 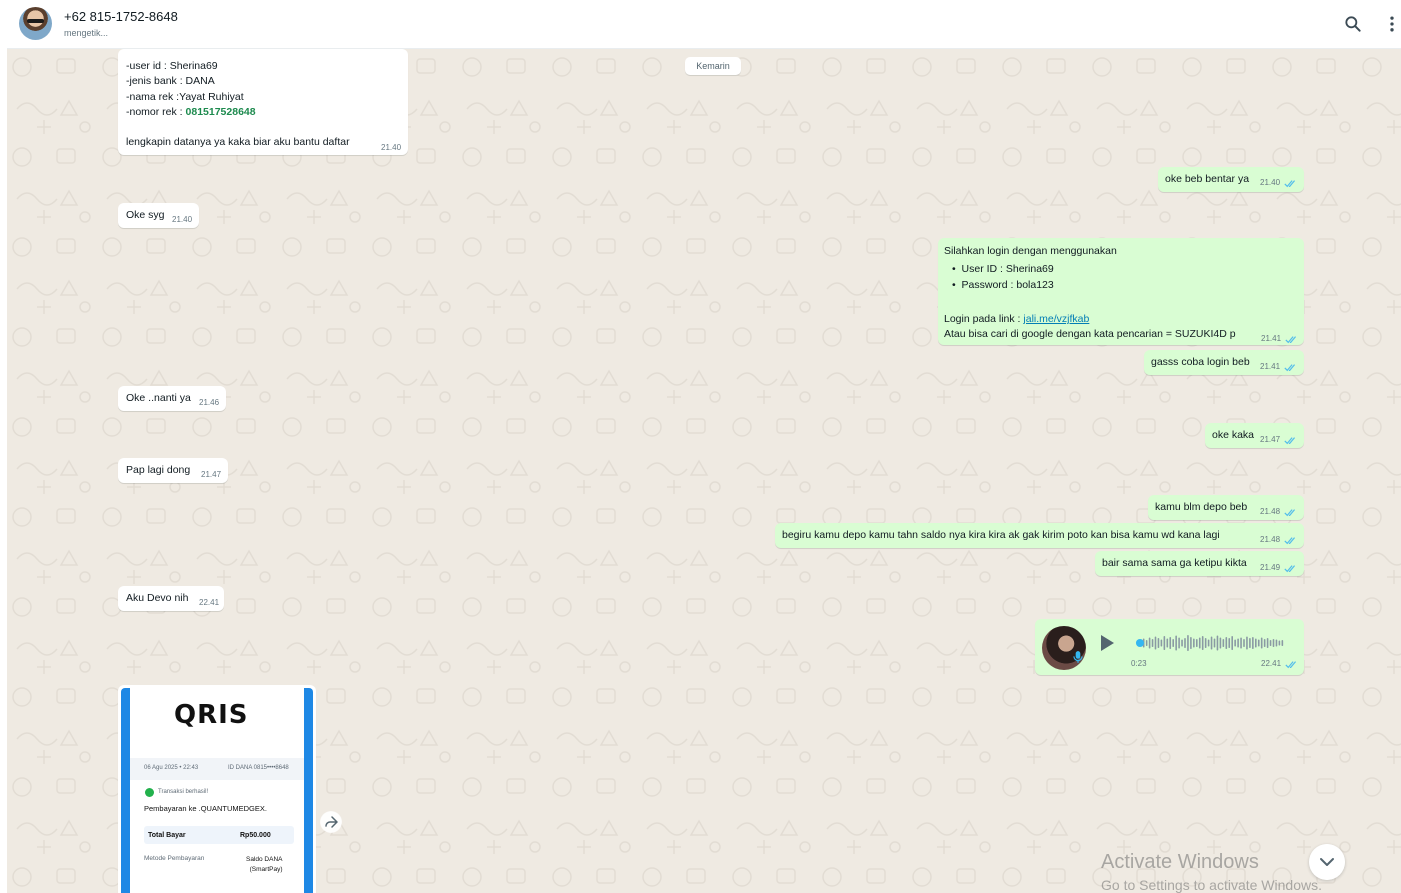 I want to click on message-bubble-incoming: Aku Devo nih 22.41, so click(x=171, y=598).